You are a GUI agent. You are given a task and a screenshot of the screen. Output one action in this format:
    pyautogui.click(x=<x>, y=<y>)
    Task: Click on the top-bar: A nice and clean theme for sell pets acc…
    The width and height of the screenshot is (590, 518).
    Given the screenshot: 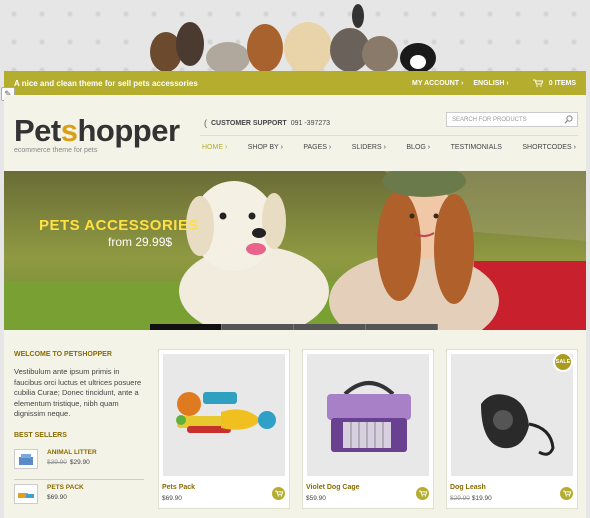 What is the action you would take?
    pyautogui.click(x=295, y=83)
    